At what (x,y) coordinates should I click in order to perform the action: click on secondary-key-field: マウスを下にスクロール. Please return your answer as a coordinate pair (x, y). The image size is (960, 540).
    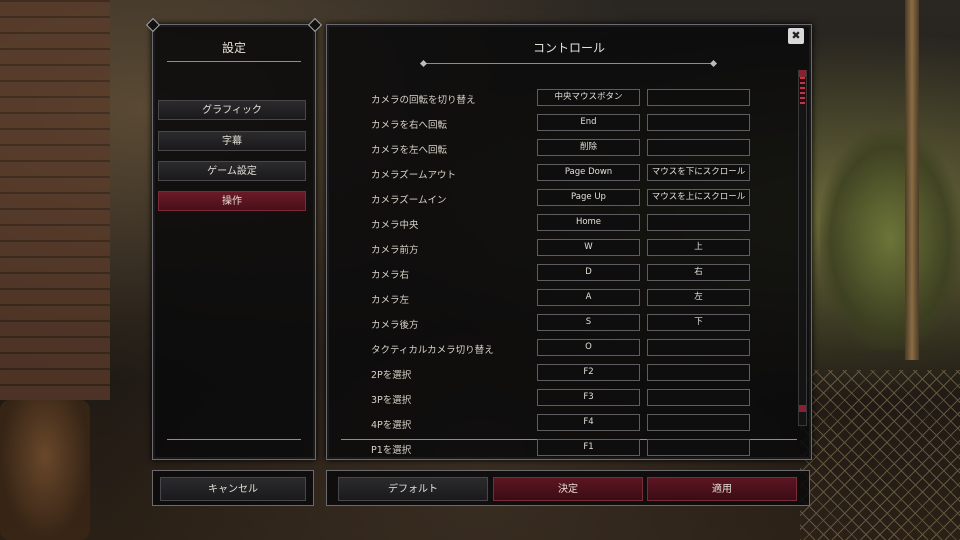
    Looking at the image, I should click on (698, 172).